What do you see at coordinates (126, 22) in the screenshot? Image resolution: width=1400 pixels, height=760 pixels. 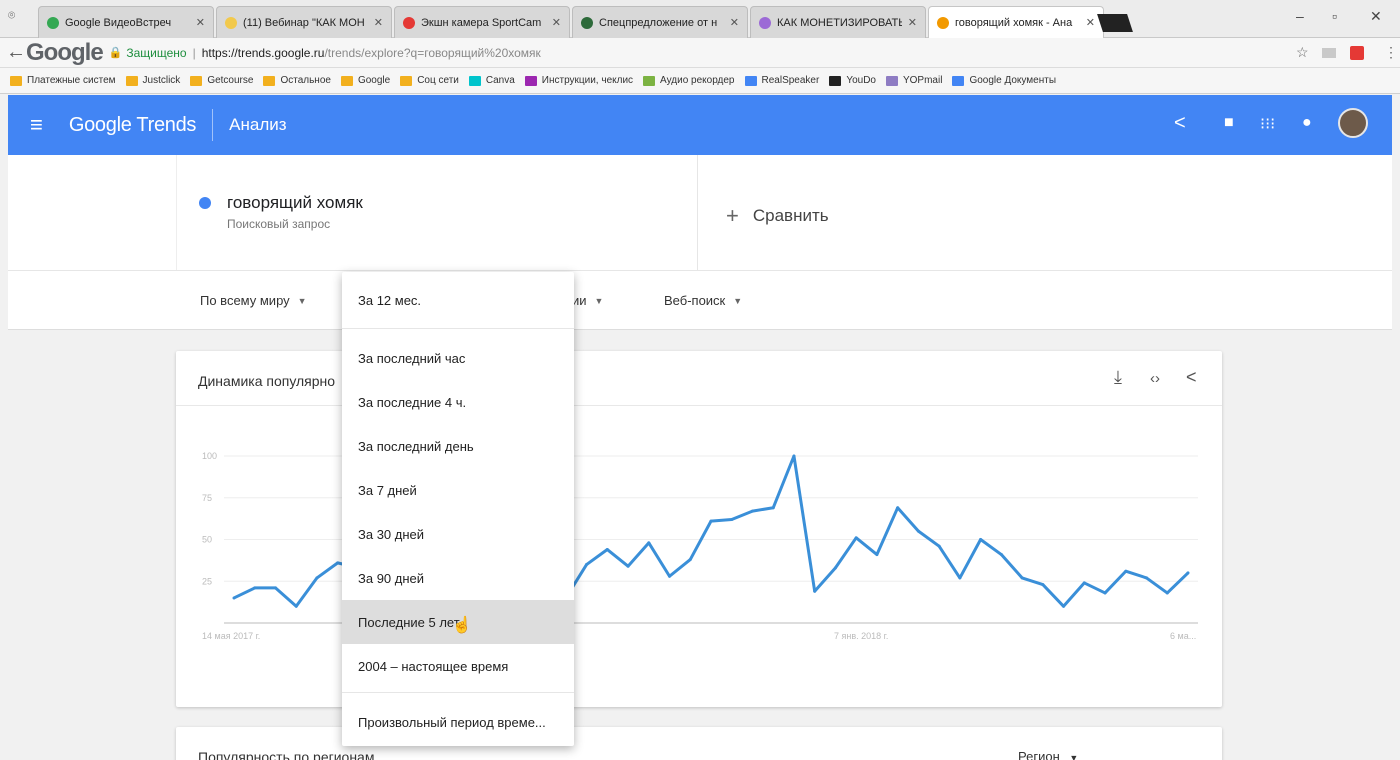 I see `browser-tab: Google ВидеоВстреч ✕` at bounding box center [126, 22].